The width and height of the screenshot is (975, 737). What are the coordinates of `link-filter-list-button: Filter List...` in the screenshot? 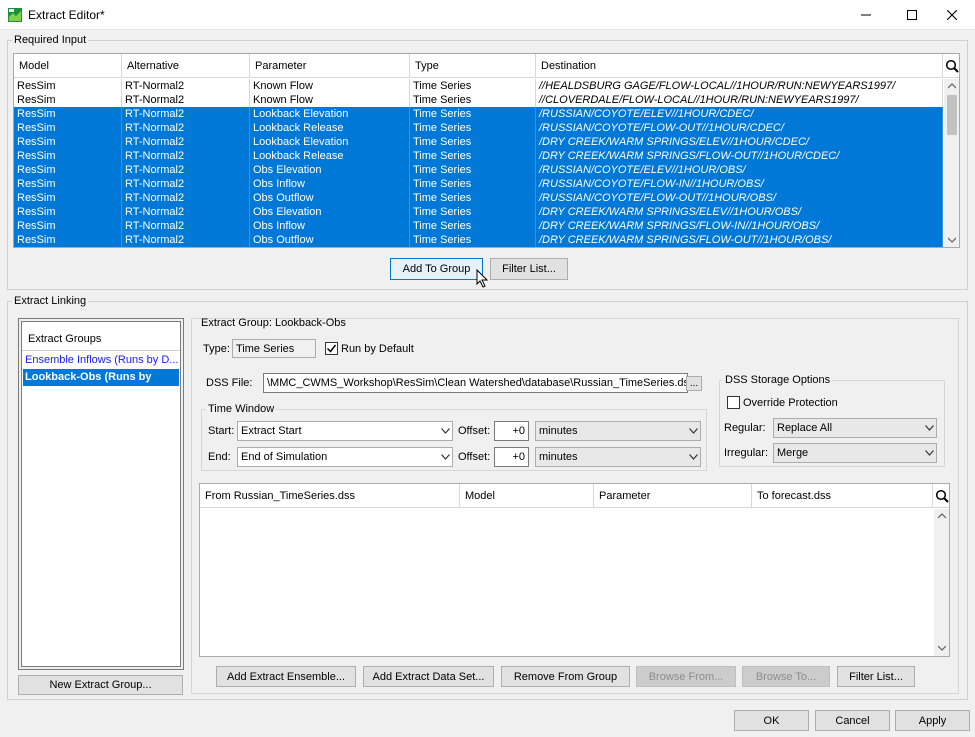 It's located at (876, 676).